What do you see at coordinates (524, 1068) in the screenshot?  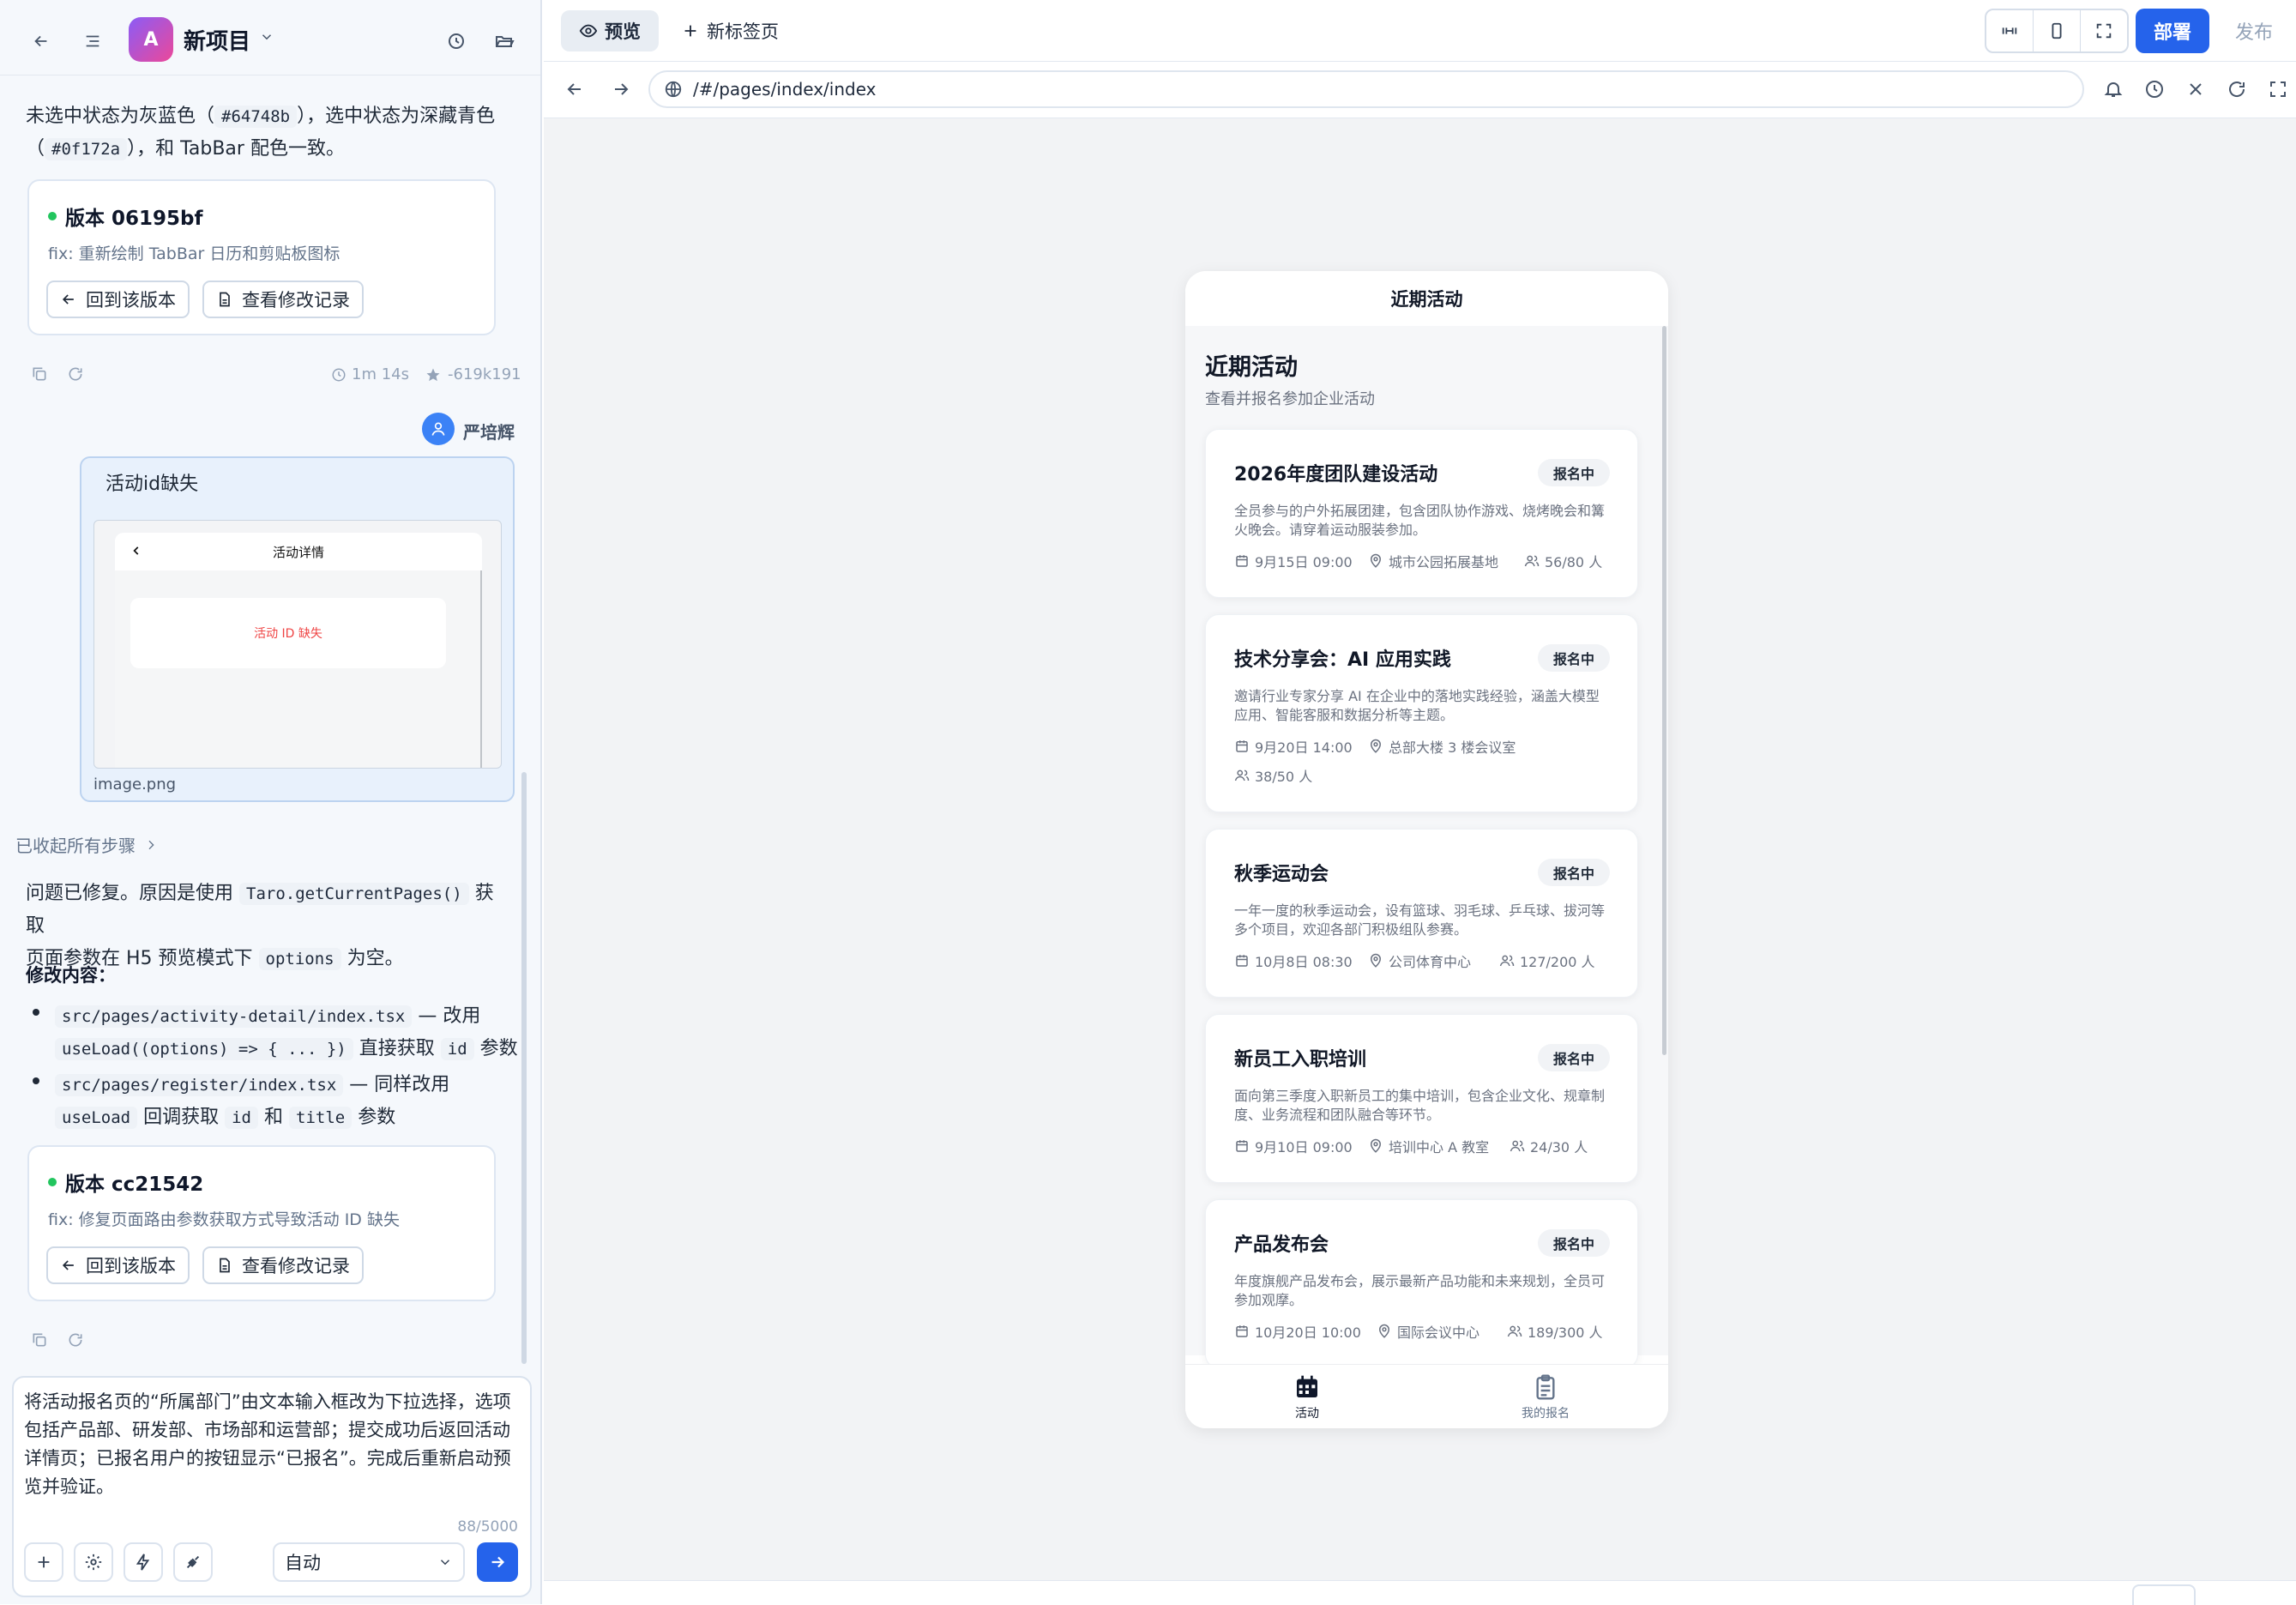 I see `chat-scrollbar` at bounding box center [524, 1068].